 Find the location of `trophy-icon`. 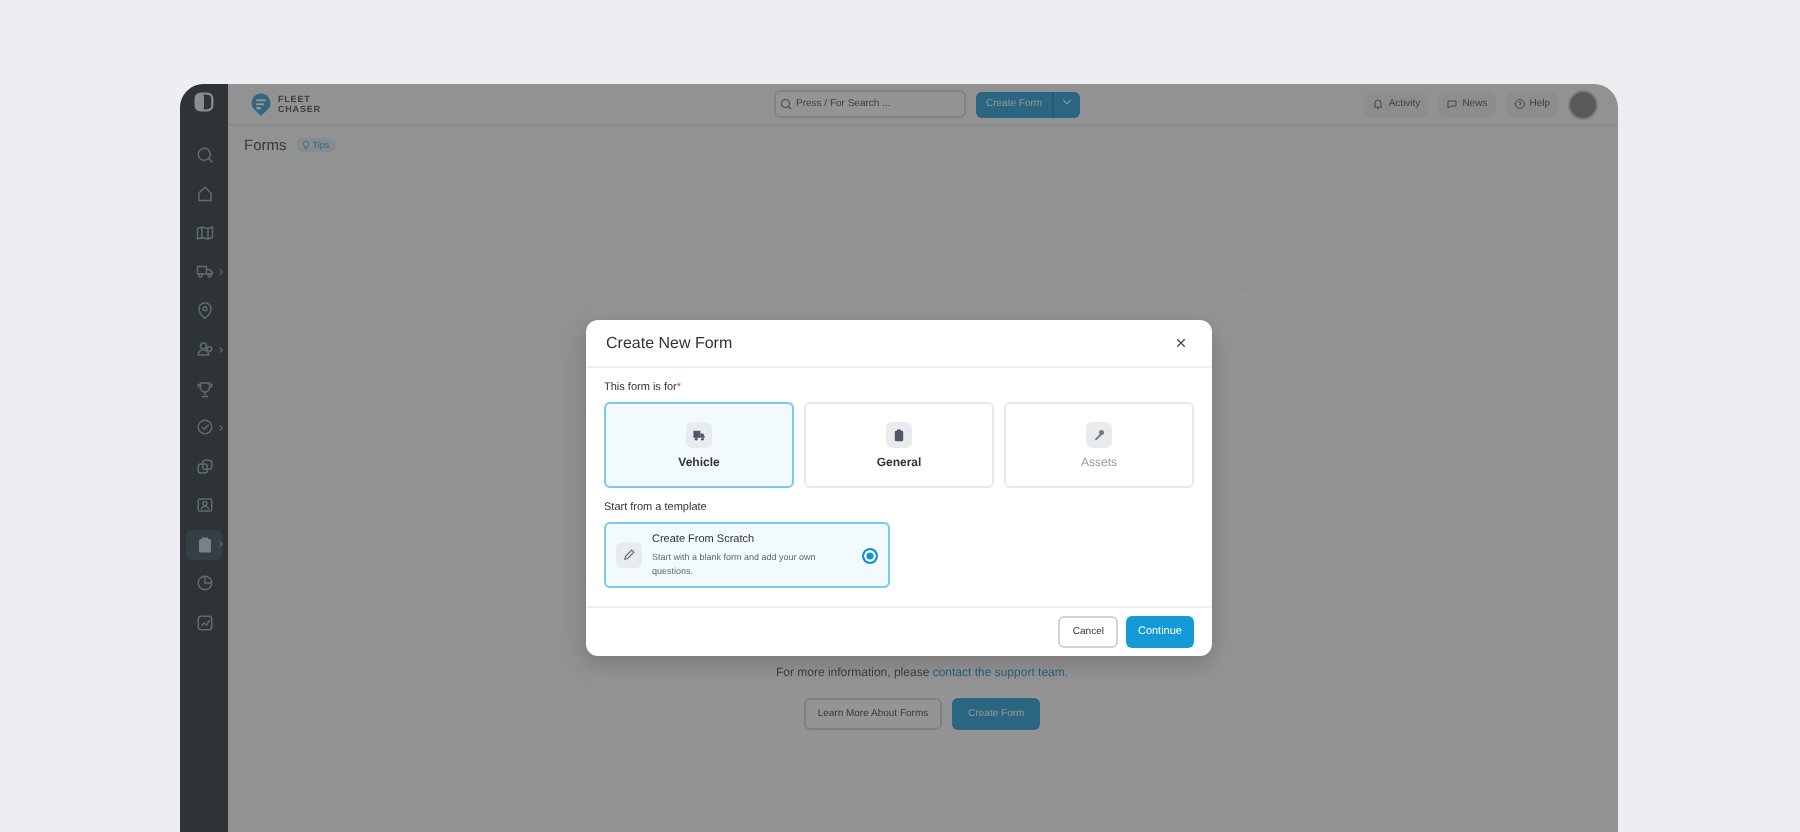

trophy-icon is located at coordinates (204, 388).